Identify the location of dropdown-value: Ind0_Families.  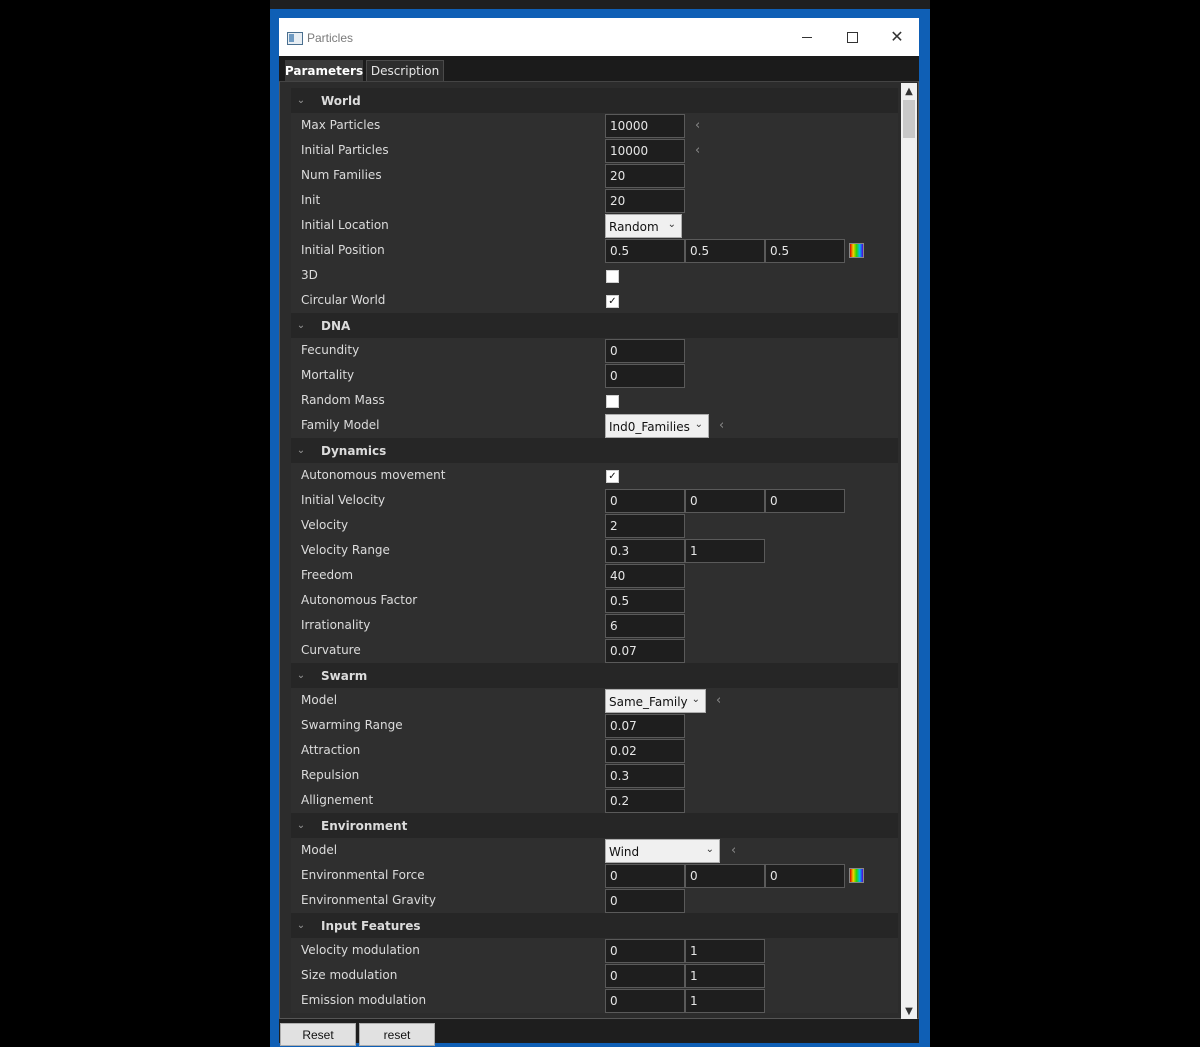
(649, 427).